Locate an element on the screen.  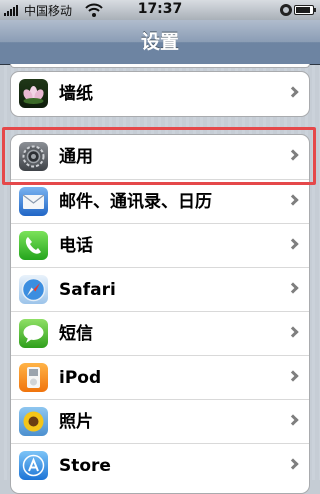
battery-icon is located at coordinates (305, 10).